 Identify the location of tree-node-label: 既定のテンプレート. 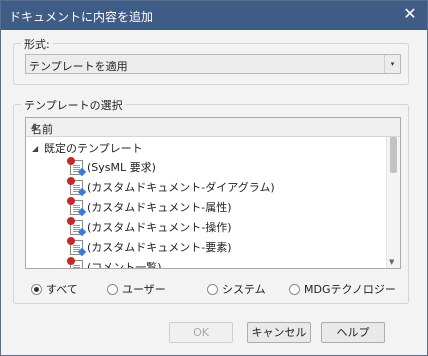
(93, 148).